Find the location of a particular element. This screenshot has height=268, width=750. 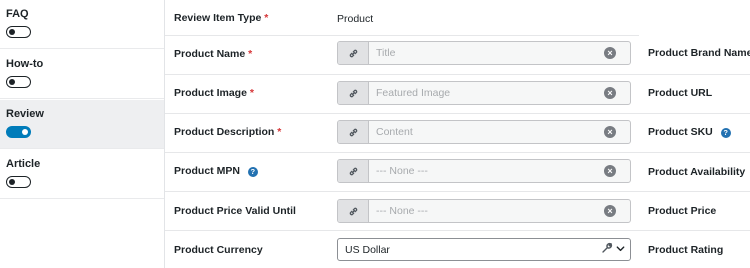

schema-item-review: Review is located at coordinates (82, 124).